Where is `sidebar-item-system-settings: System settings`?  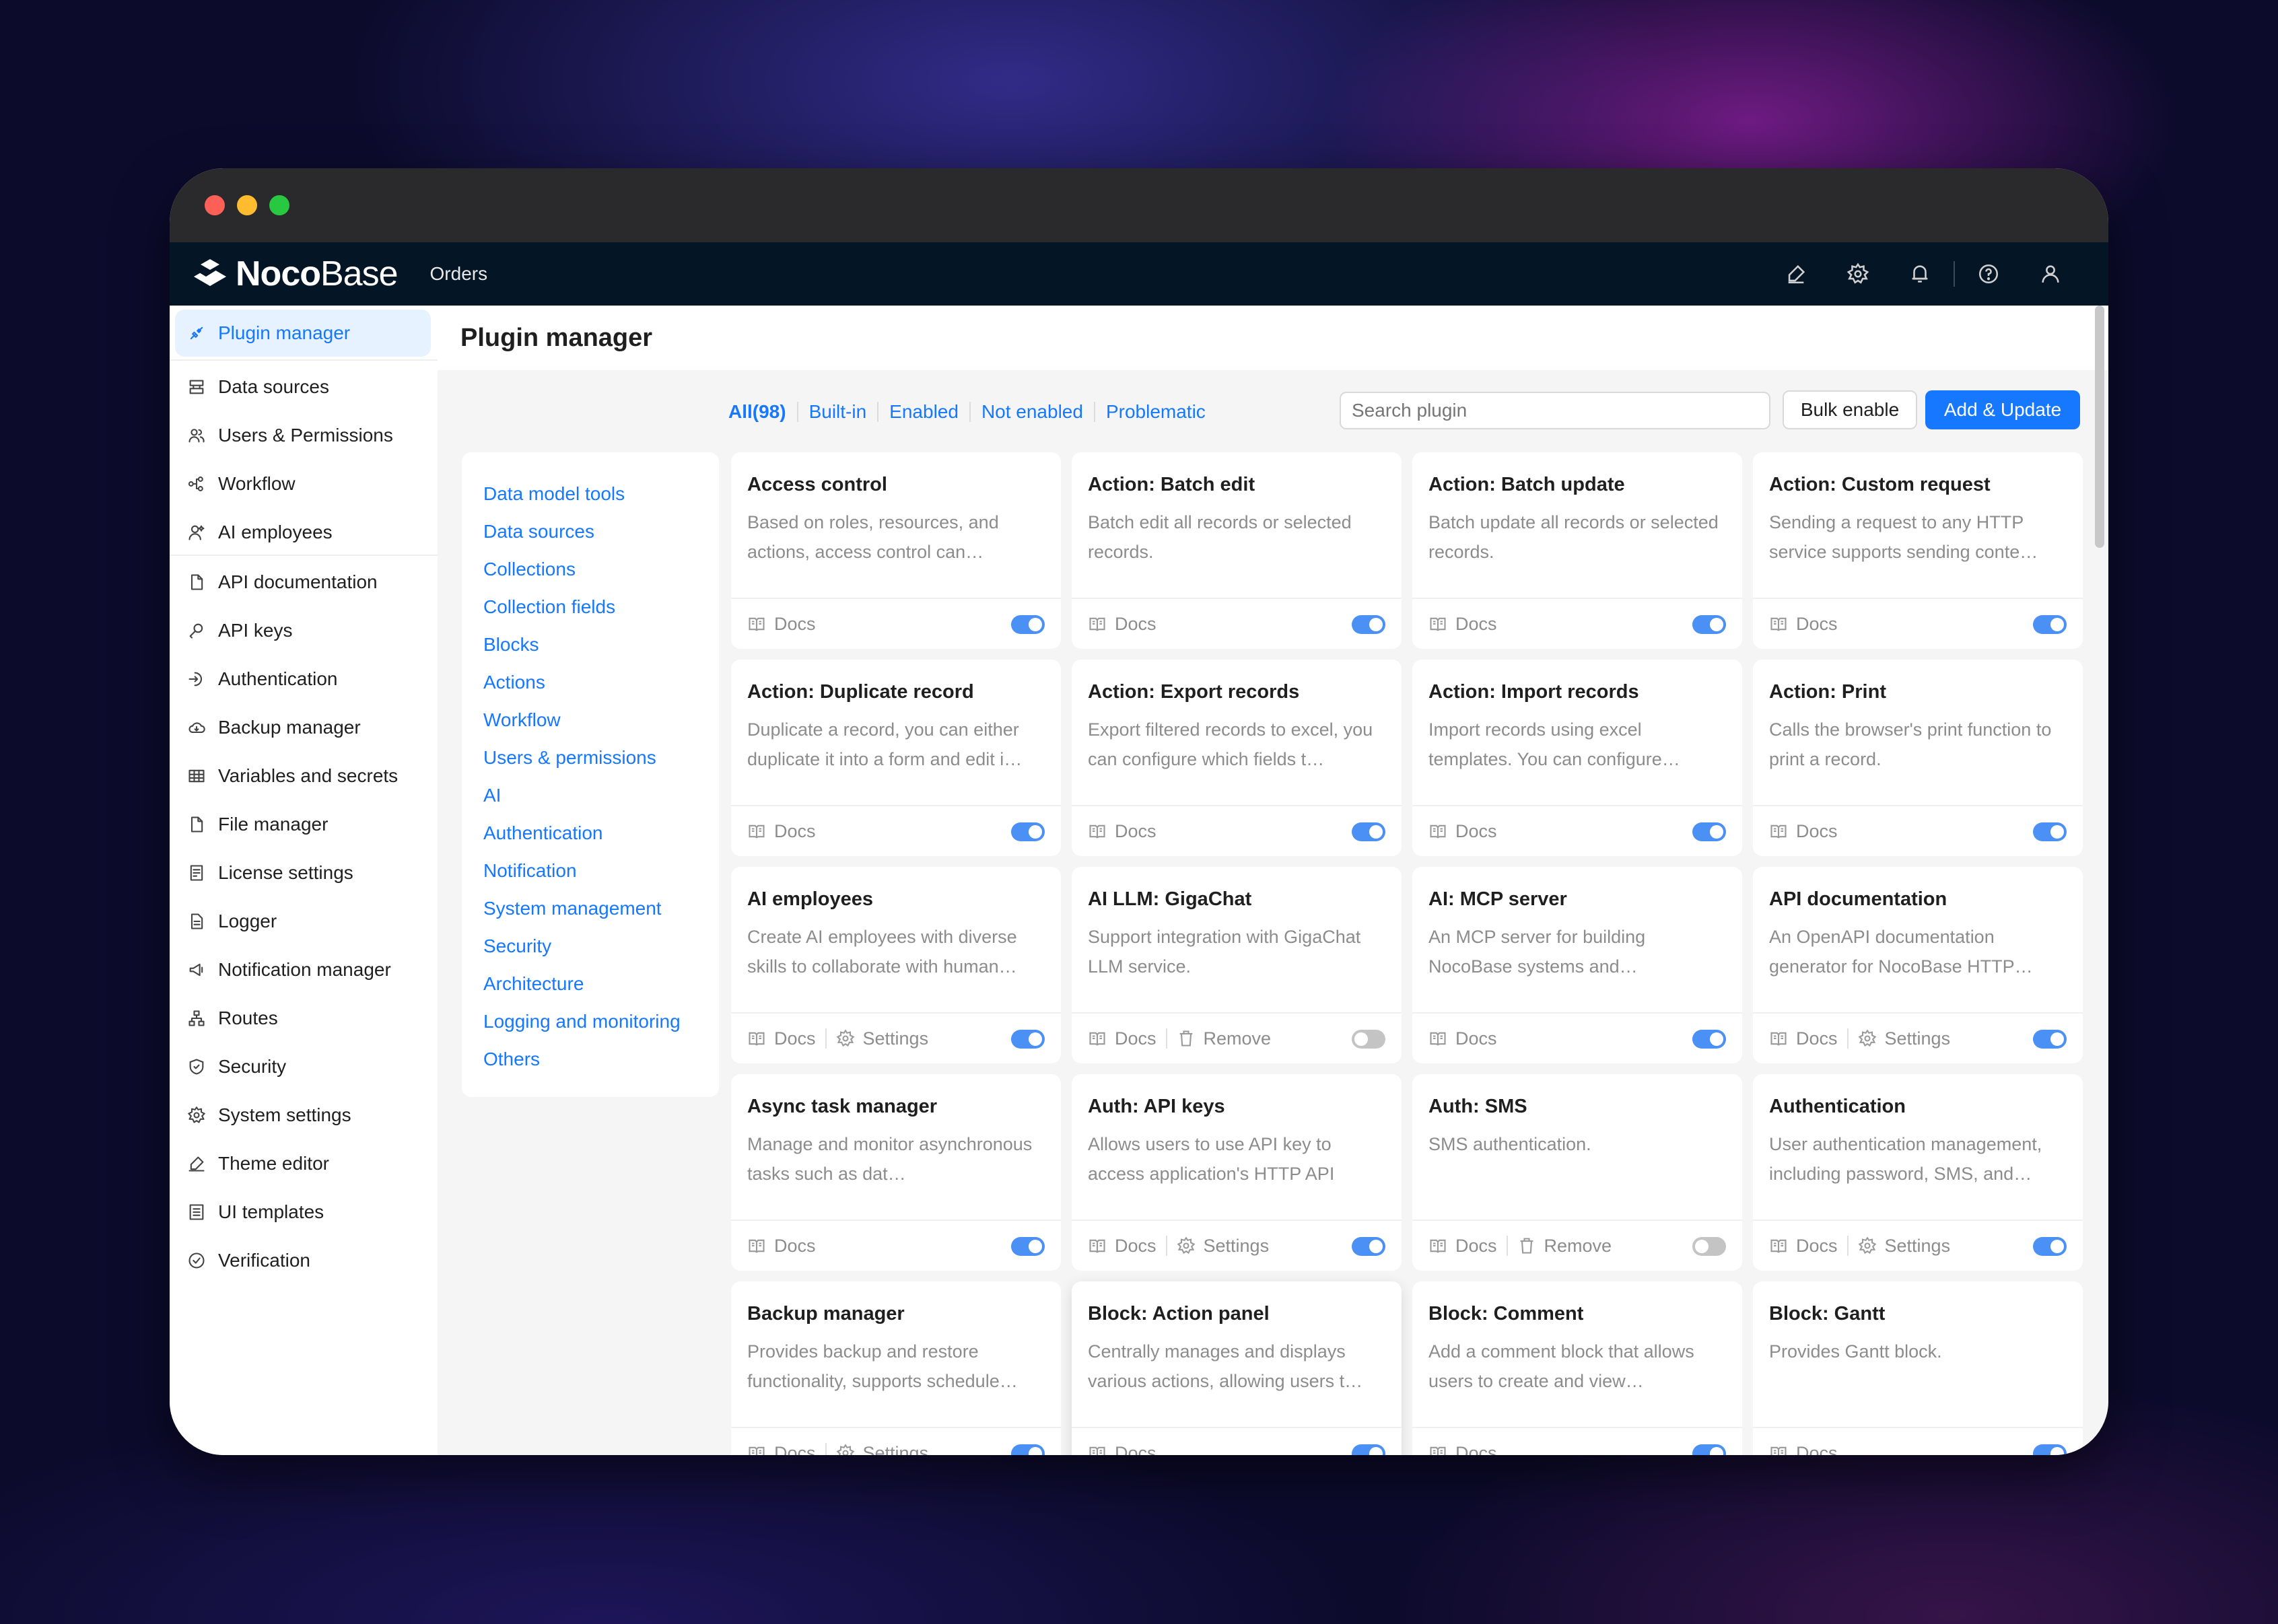 sidebar-item-system-settings: System settings is located at coordinates (303, 1115).